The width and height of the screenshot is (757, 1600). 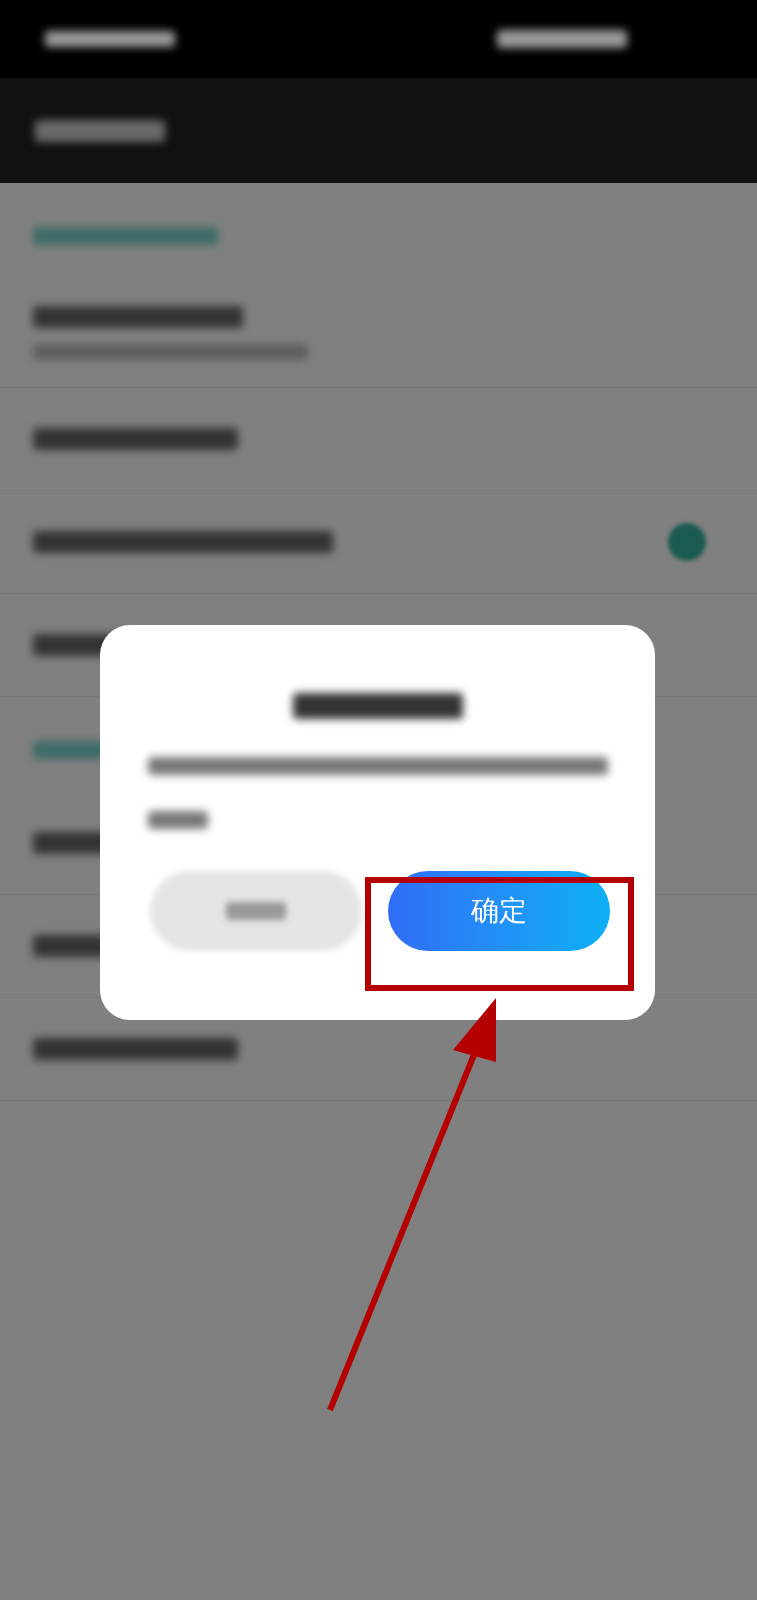 I want to click on cancel-button, so click(x=256, y=911).